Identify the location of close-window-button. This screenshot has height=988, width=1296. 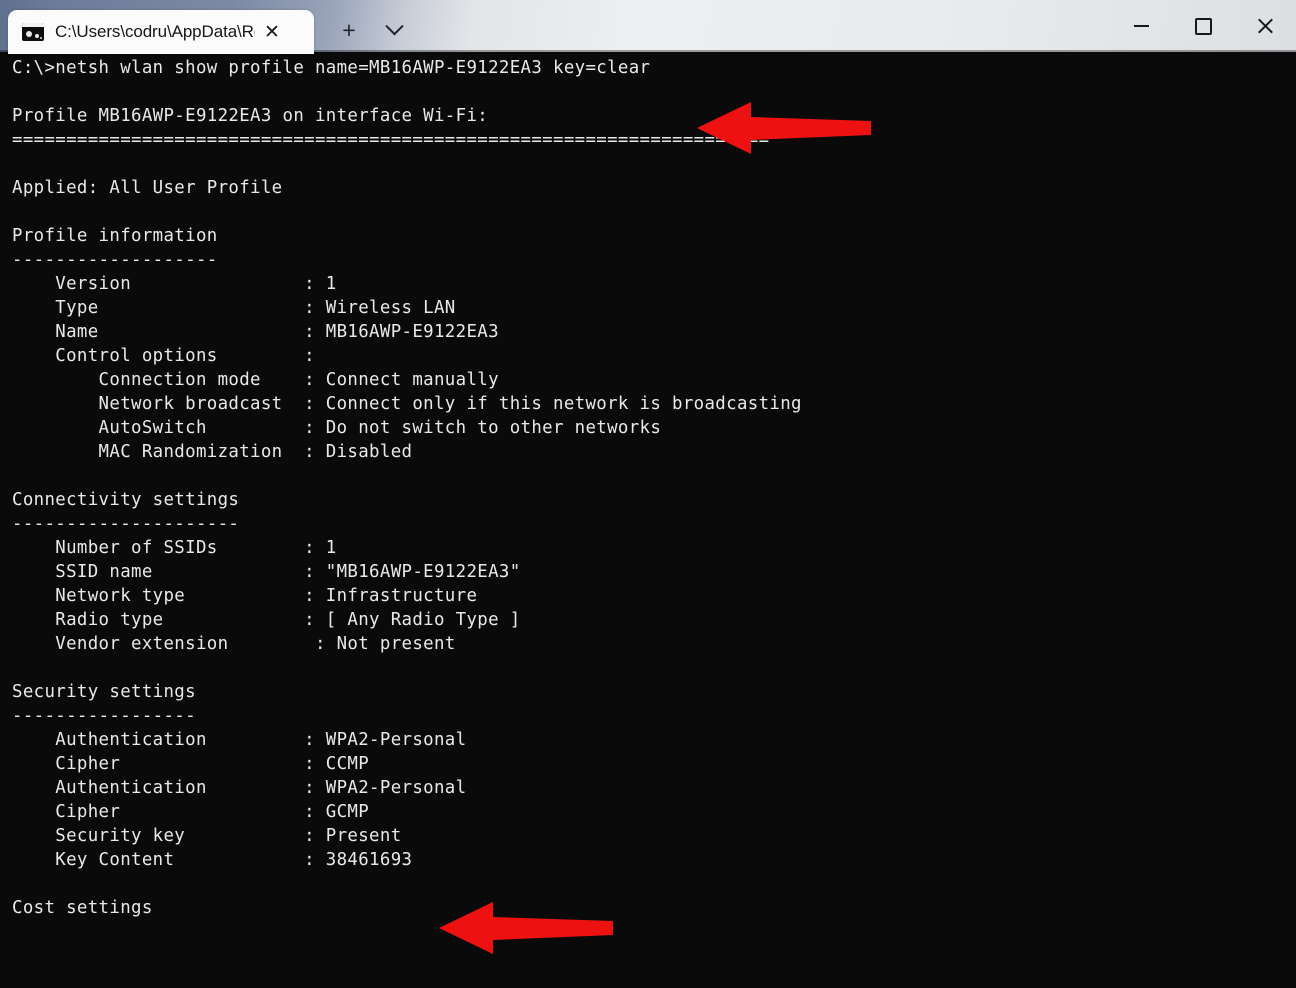
(1265, 26).